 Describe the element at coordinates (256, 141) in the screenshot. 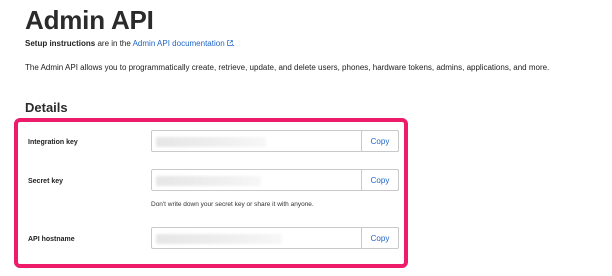

I see `integration-key-value` at that location.